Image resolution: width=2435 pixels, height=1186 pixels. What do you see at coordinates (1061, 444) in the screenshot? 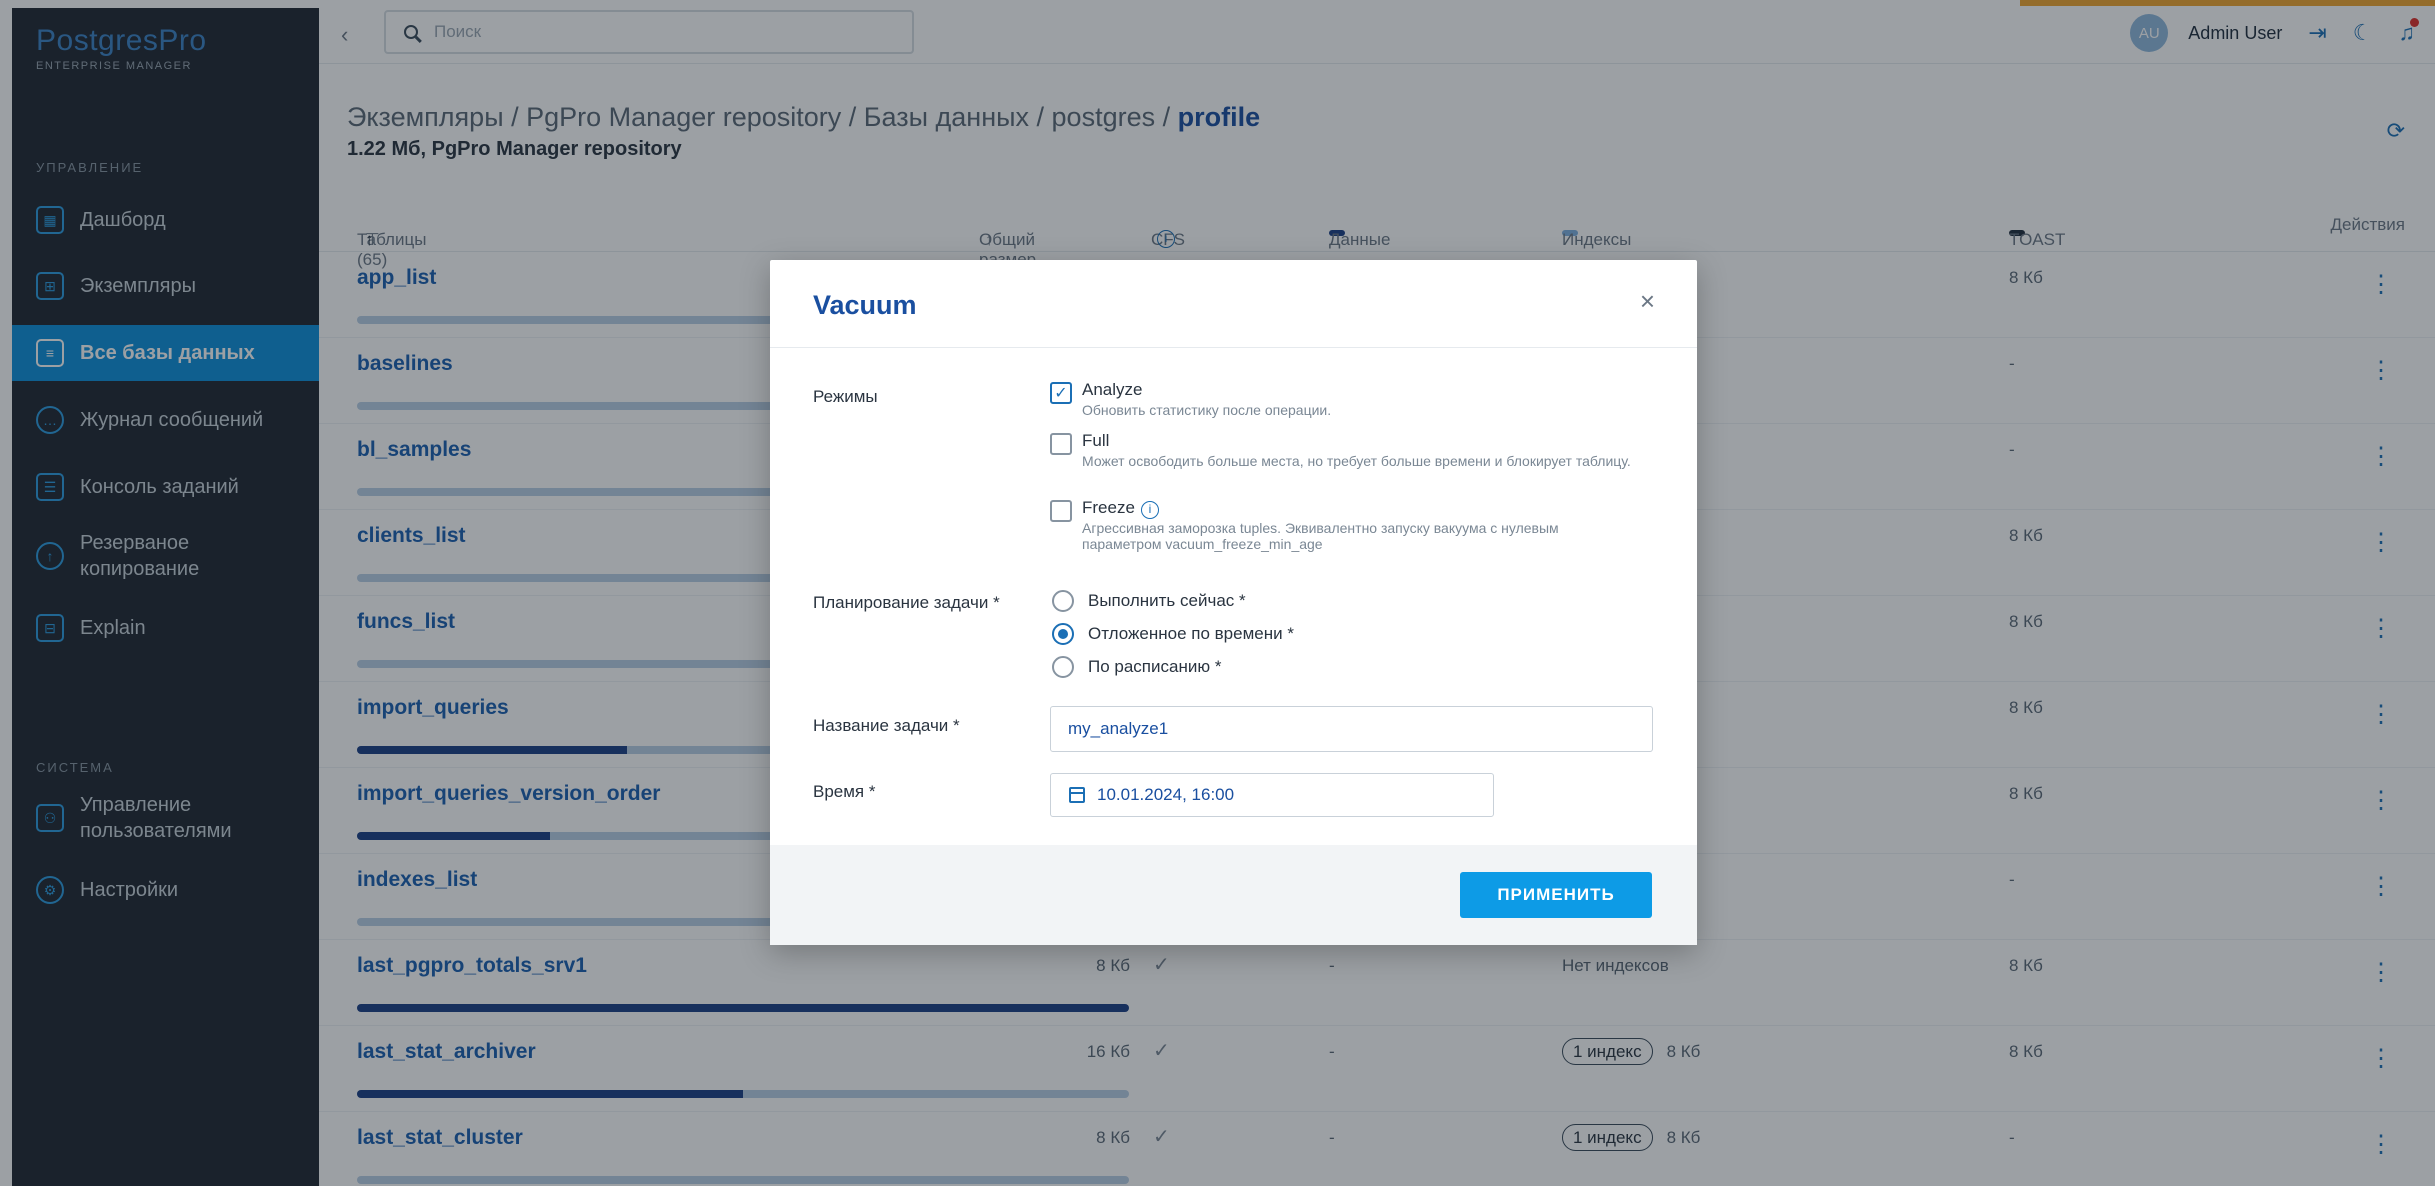
I see `full-checkbox` at bounding box center [1061, 444].